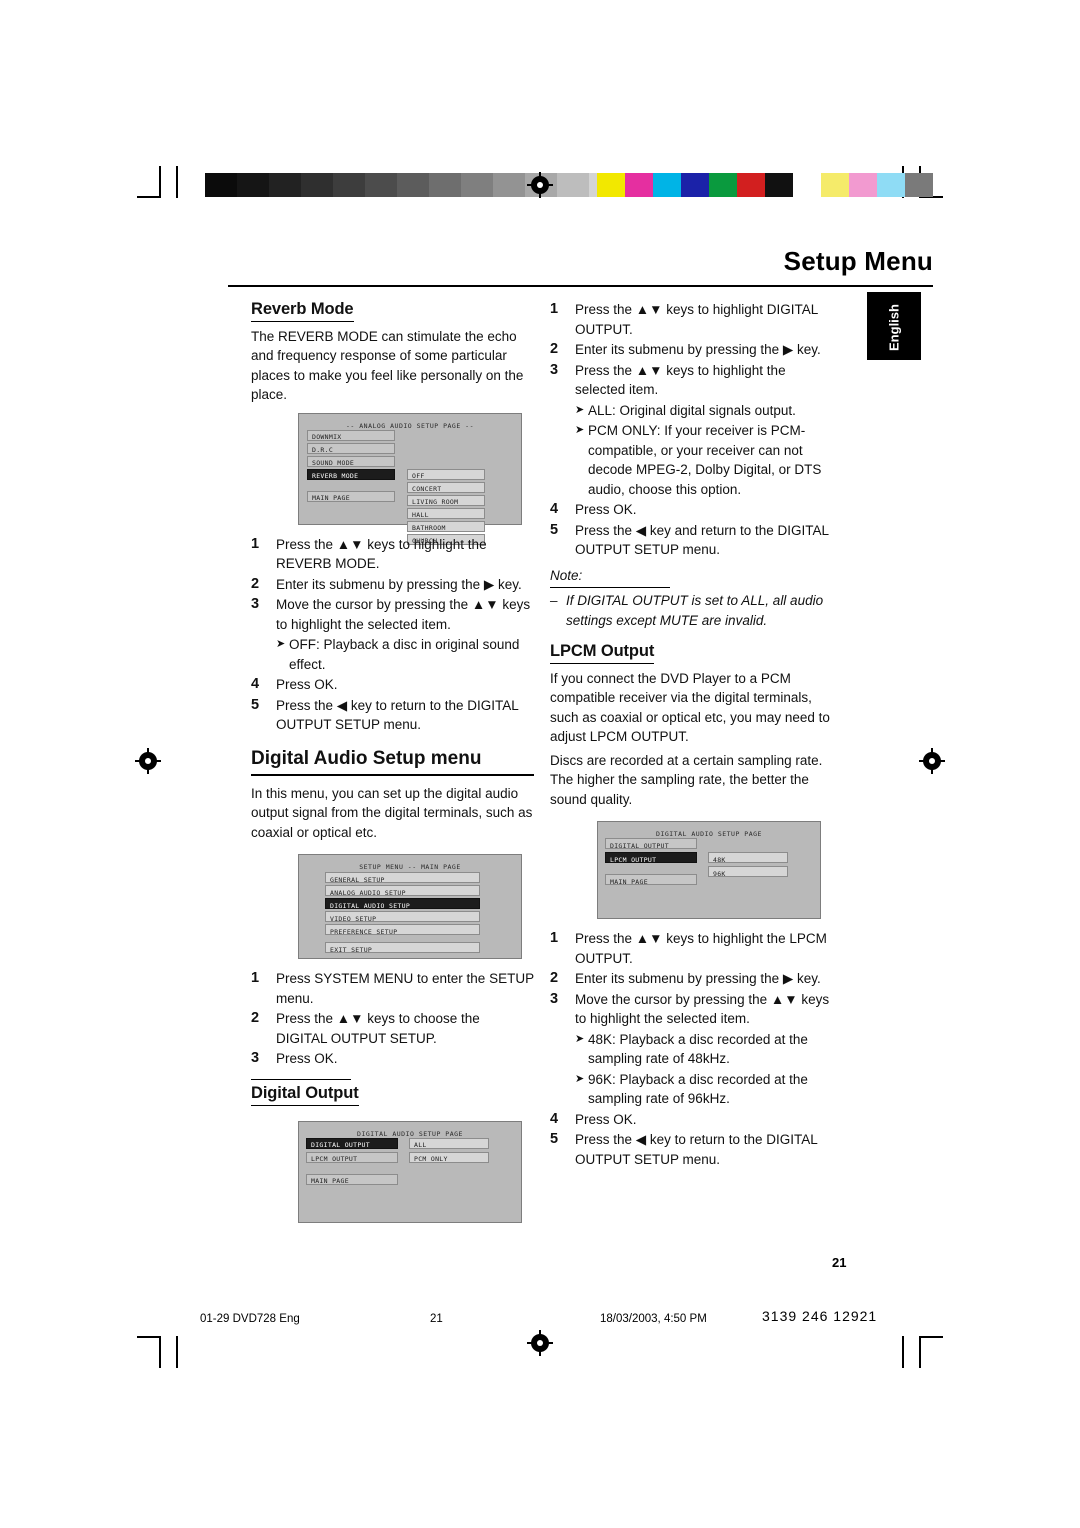 The width and height of the screenshot is (1080, 1528). Describe the element at coordinates (446, 500) in the screenshot. I see `osd-option: LIVING ROOM` at that location.